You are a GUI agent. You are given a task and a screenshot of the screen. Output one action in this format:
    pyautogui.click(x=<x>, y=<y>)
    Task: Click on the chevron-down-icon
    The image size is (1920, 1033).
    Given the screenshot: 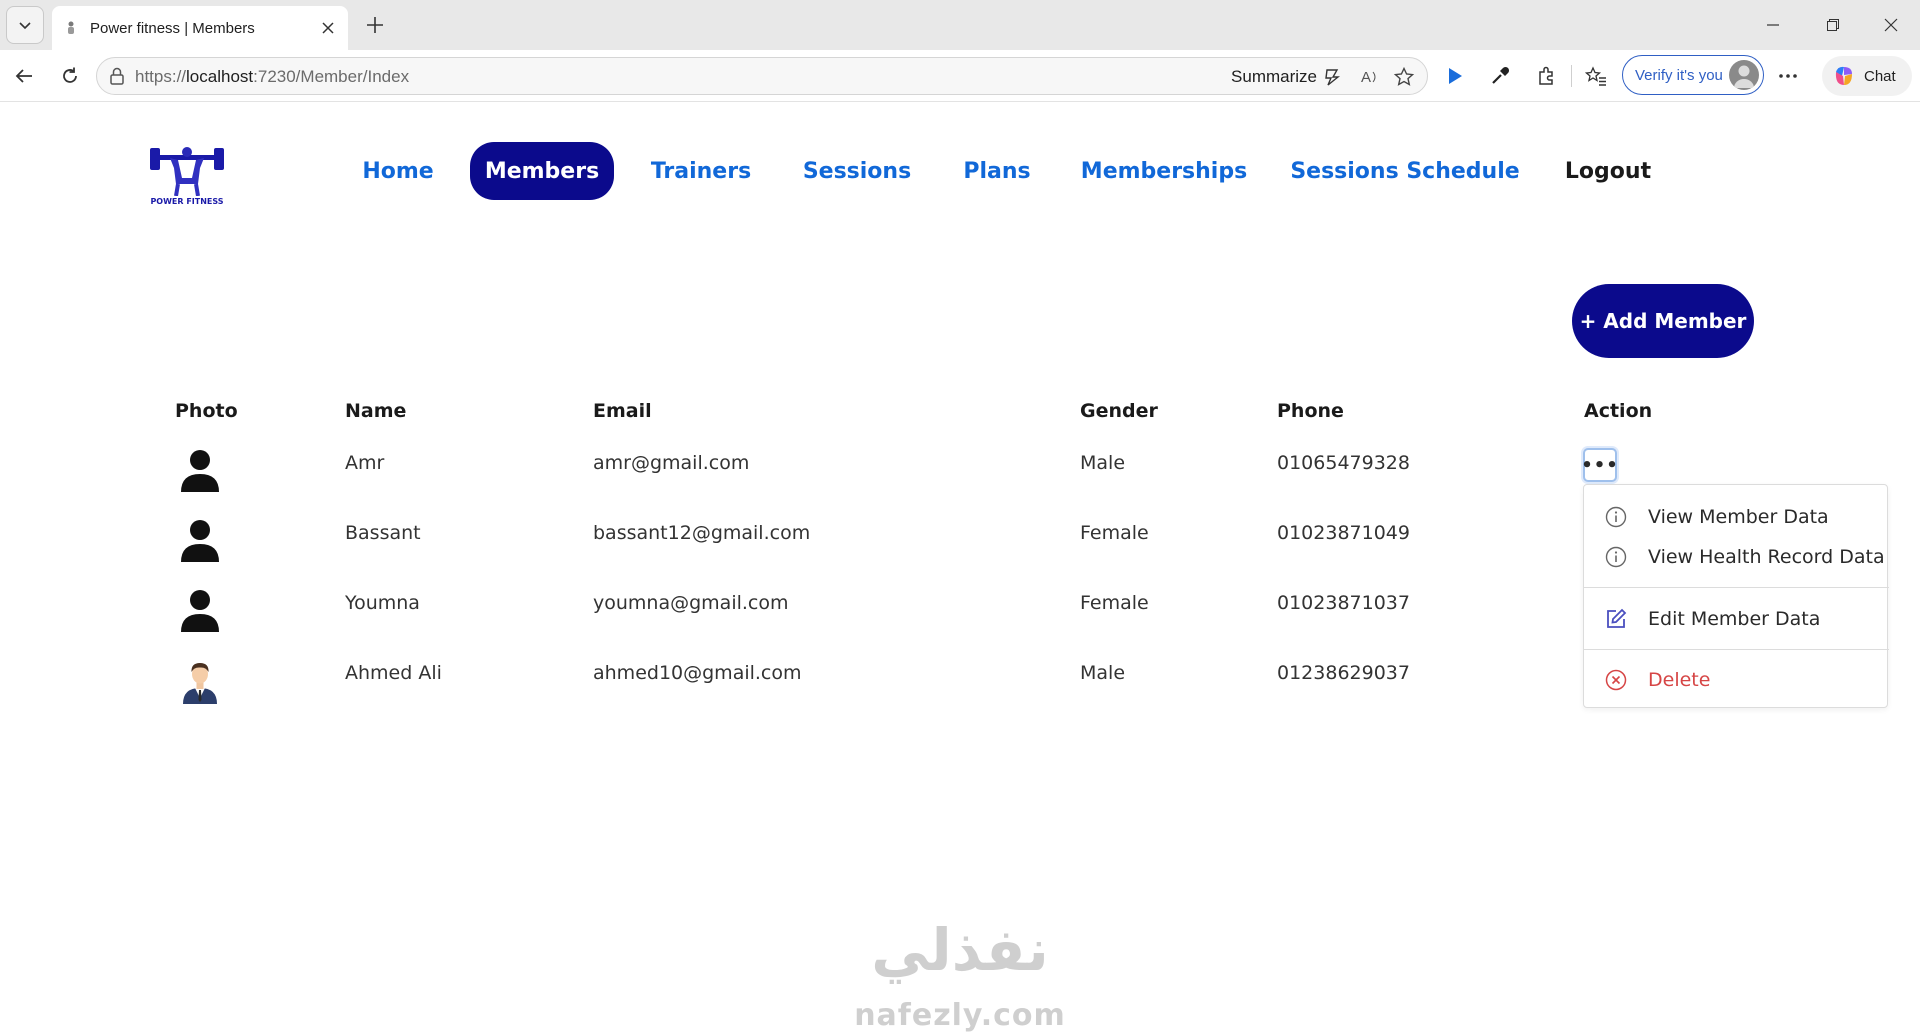 What is the action you would take?
    pyautogui.click(x=25, y=26)
    